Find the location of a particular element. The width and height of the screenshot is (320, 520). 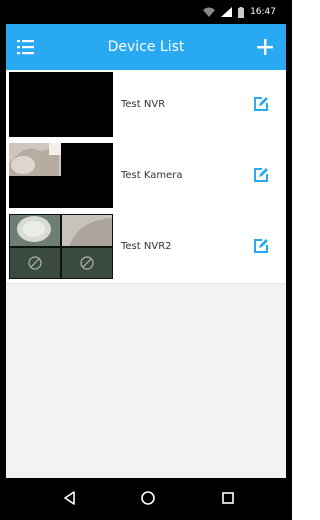

status-time: 16:47 is located at coordinates (263, 12).